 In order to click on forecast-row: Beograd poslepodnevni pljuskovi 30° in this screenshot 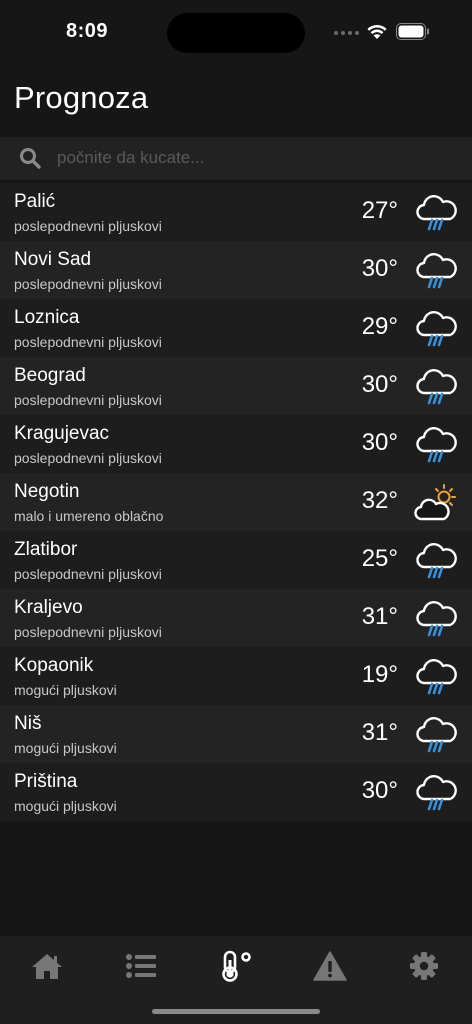, I will do `click(236, 386)`.